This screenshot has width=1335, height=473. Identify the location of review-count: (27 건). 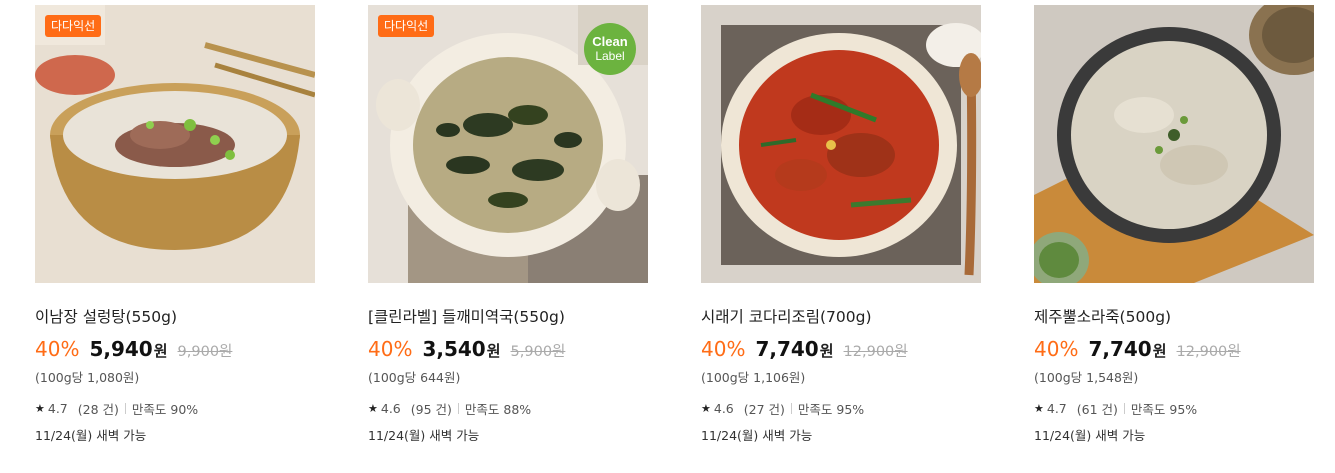
(764, 409).